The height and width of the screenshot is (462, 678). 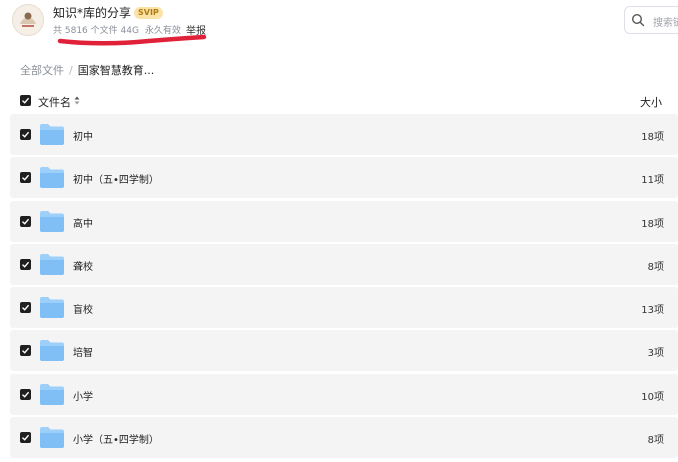 I want to click on file-list-header: 文件名 大小, so click(x=339, y=101).